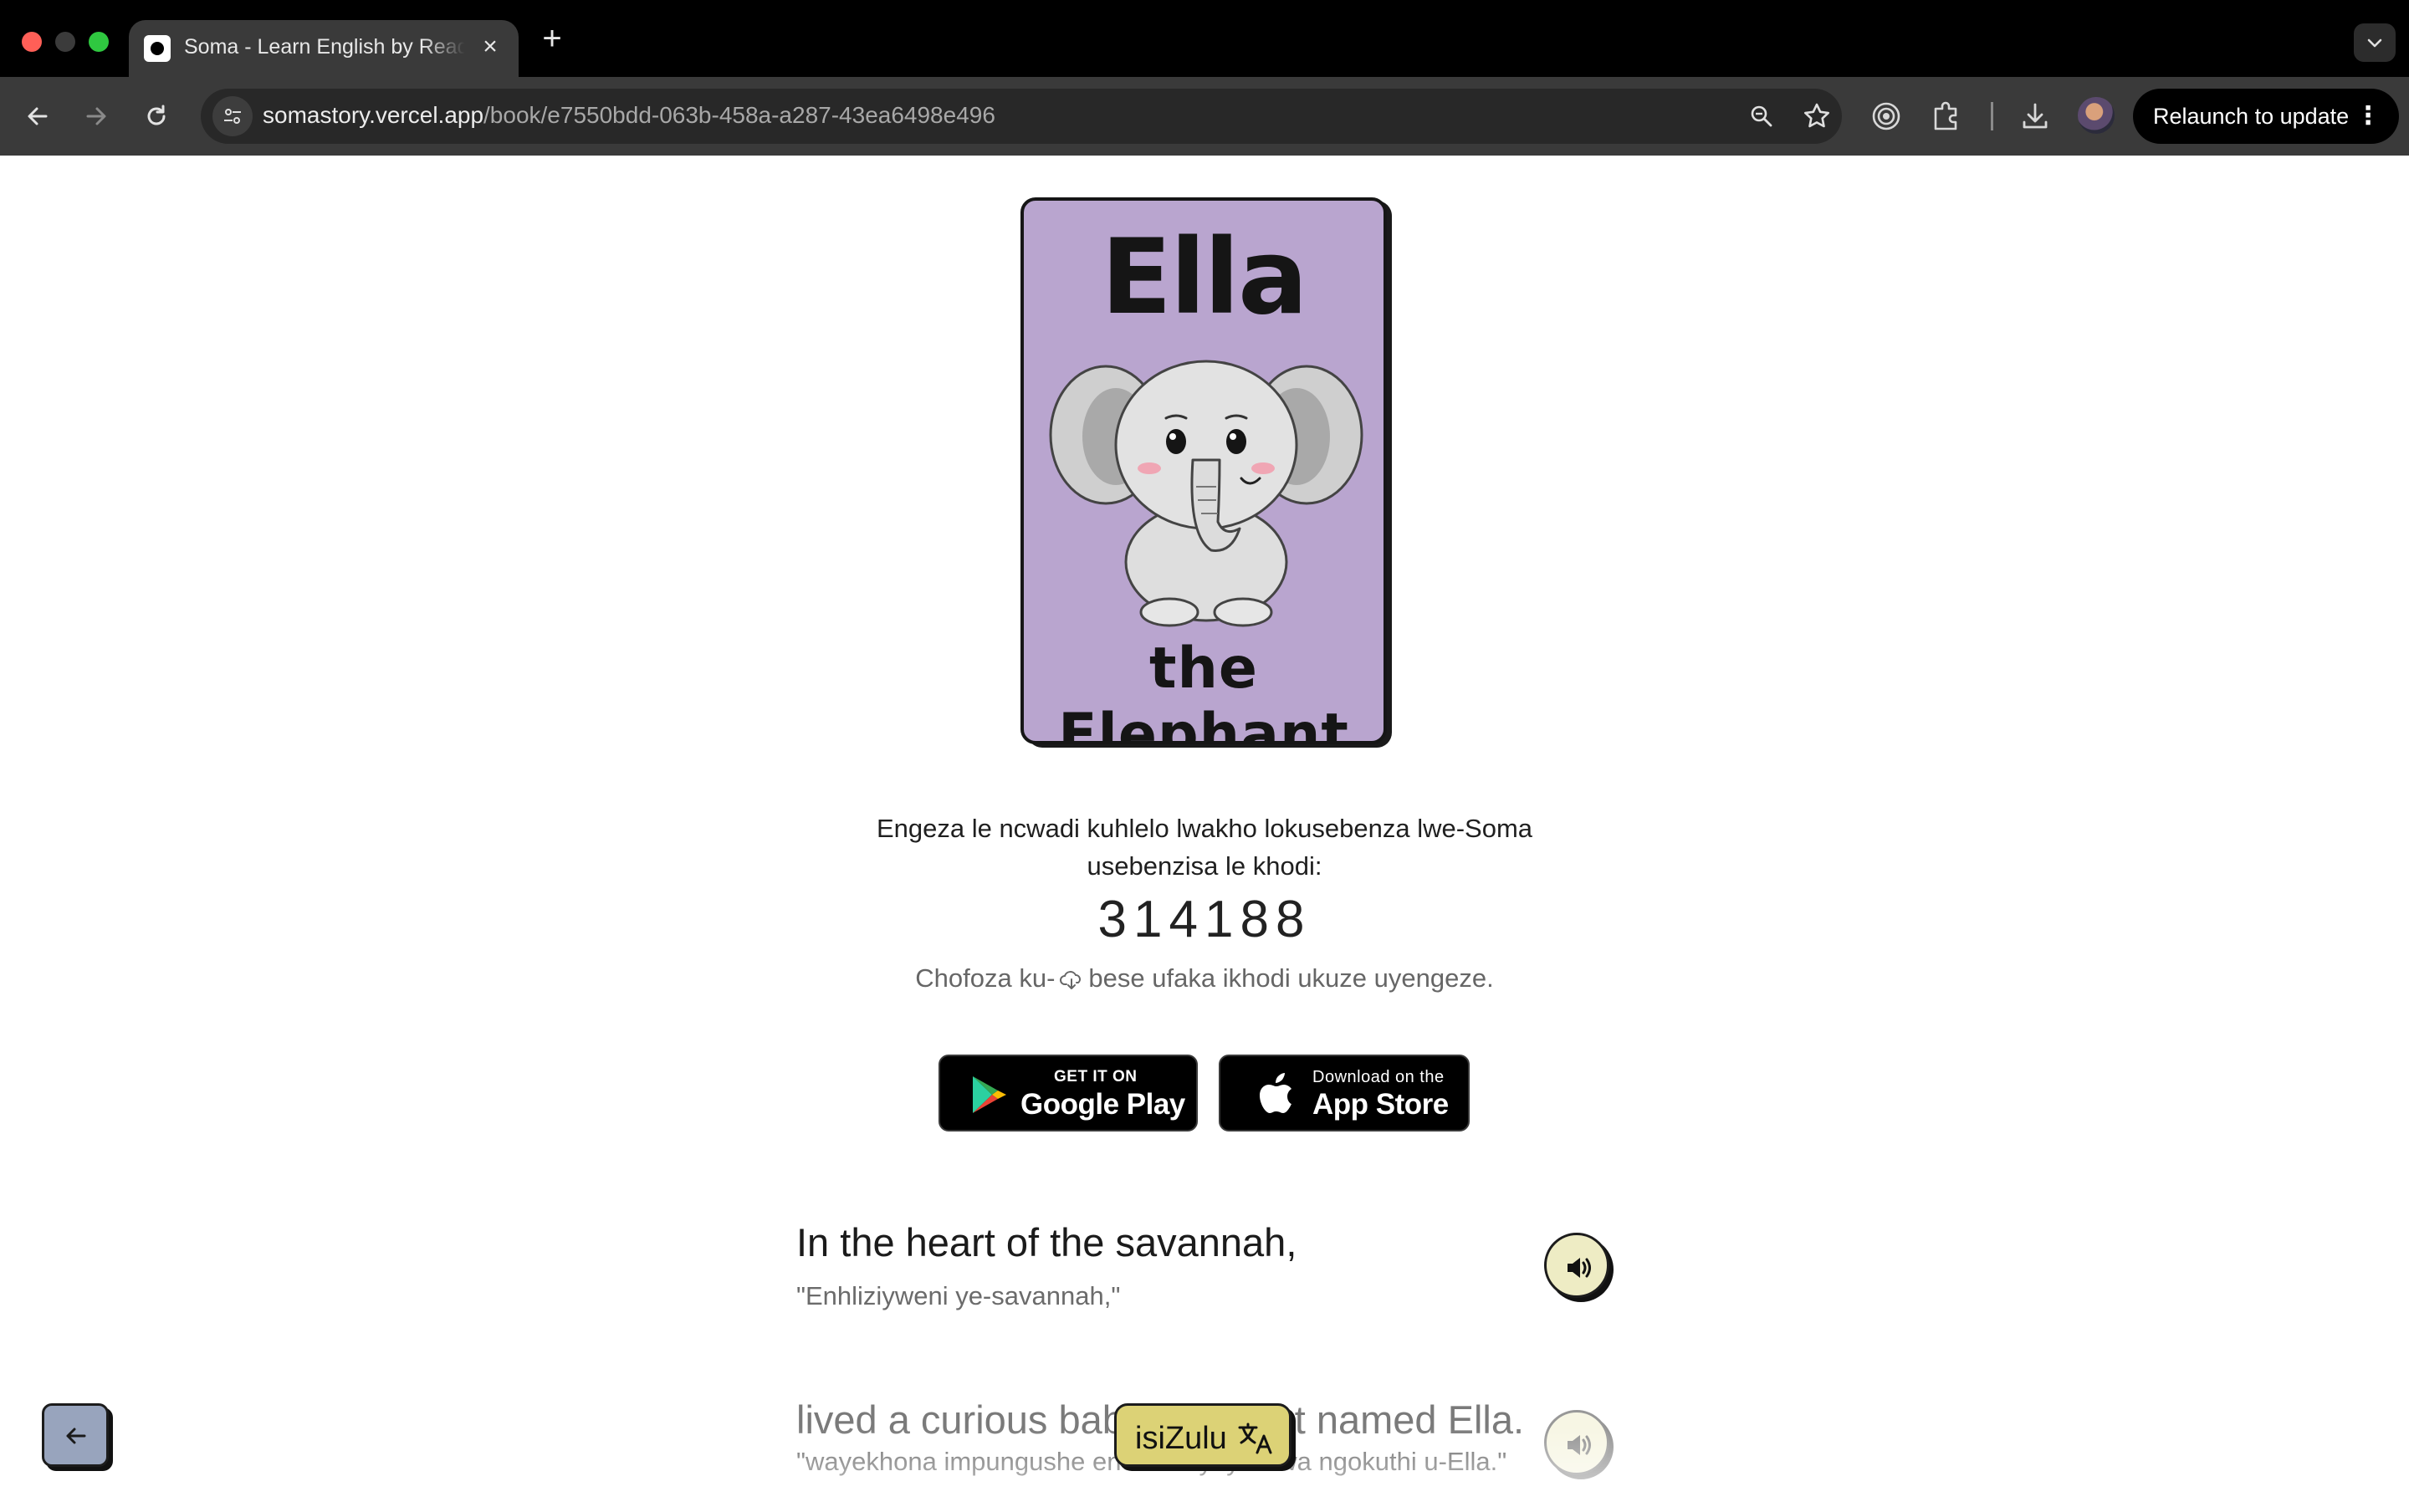 The width and height of the screenshot is (2409, 1512). I want to click on app-store-big-text: App Store, so click(1380, 1104).